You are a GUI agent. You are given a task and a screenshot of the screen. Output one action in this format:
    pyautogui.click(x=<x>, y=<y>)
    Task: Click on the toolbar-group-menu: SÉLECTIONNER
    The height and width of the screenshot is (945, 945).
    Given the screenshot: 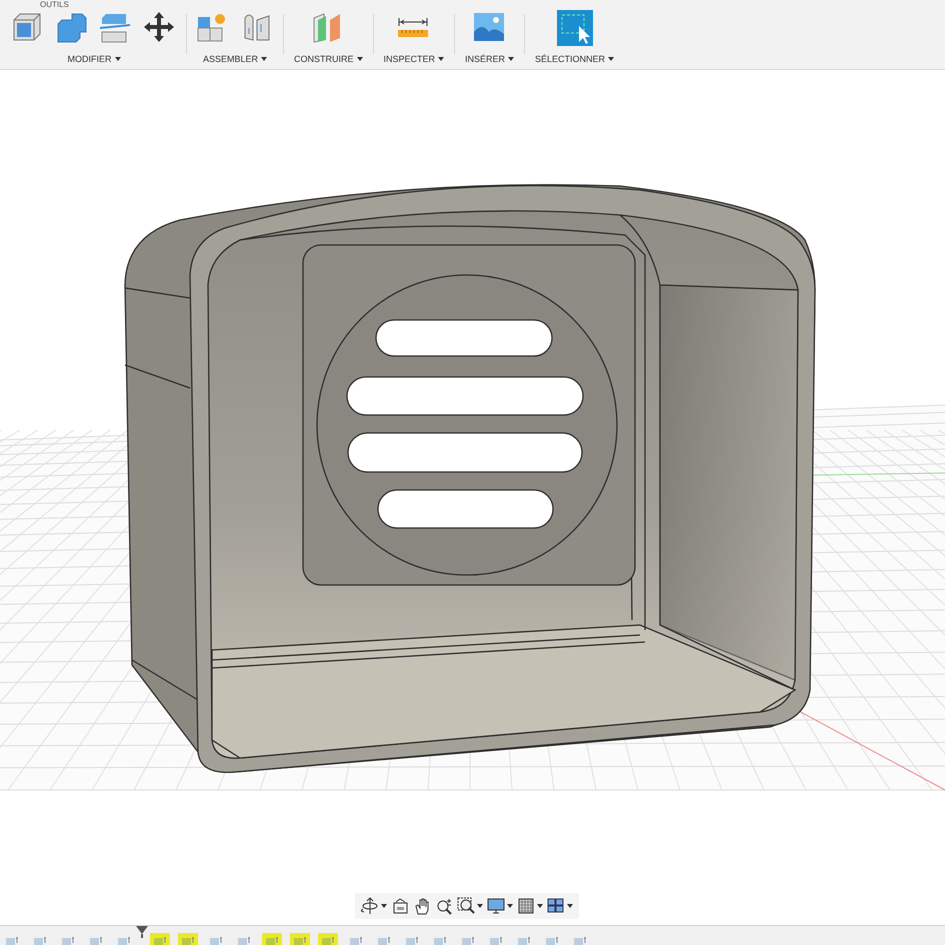 What is the action you would take?
    pyautogui.click(x=574, y=59)
    